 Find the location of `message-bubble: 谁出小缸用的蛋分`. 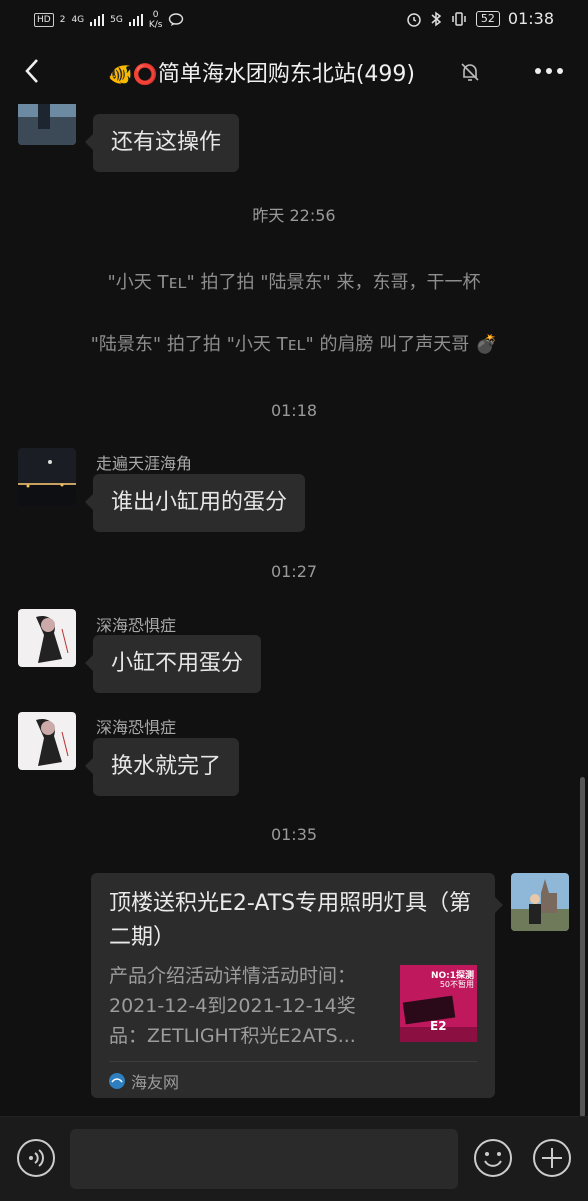

message-bubble: 谁出小缸用的蛋分 is located at coordinates (195, 503).